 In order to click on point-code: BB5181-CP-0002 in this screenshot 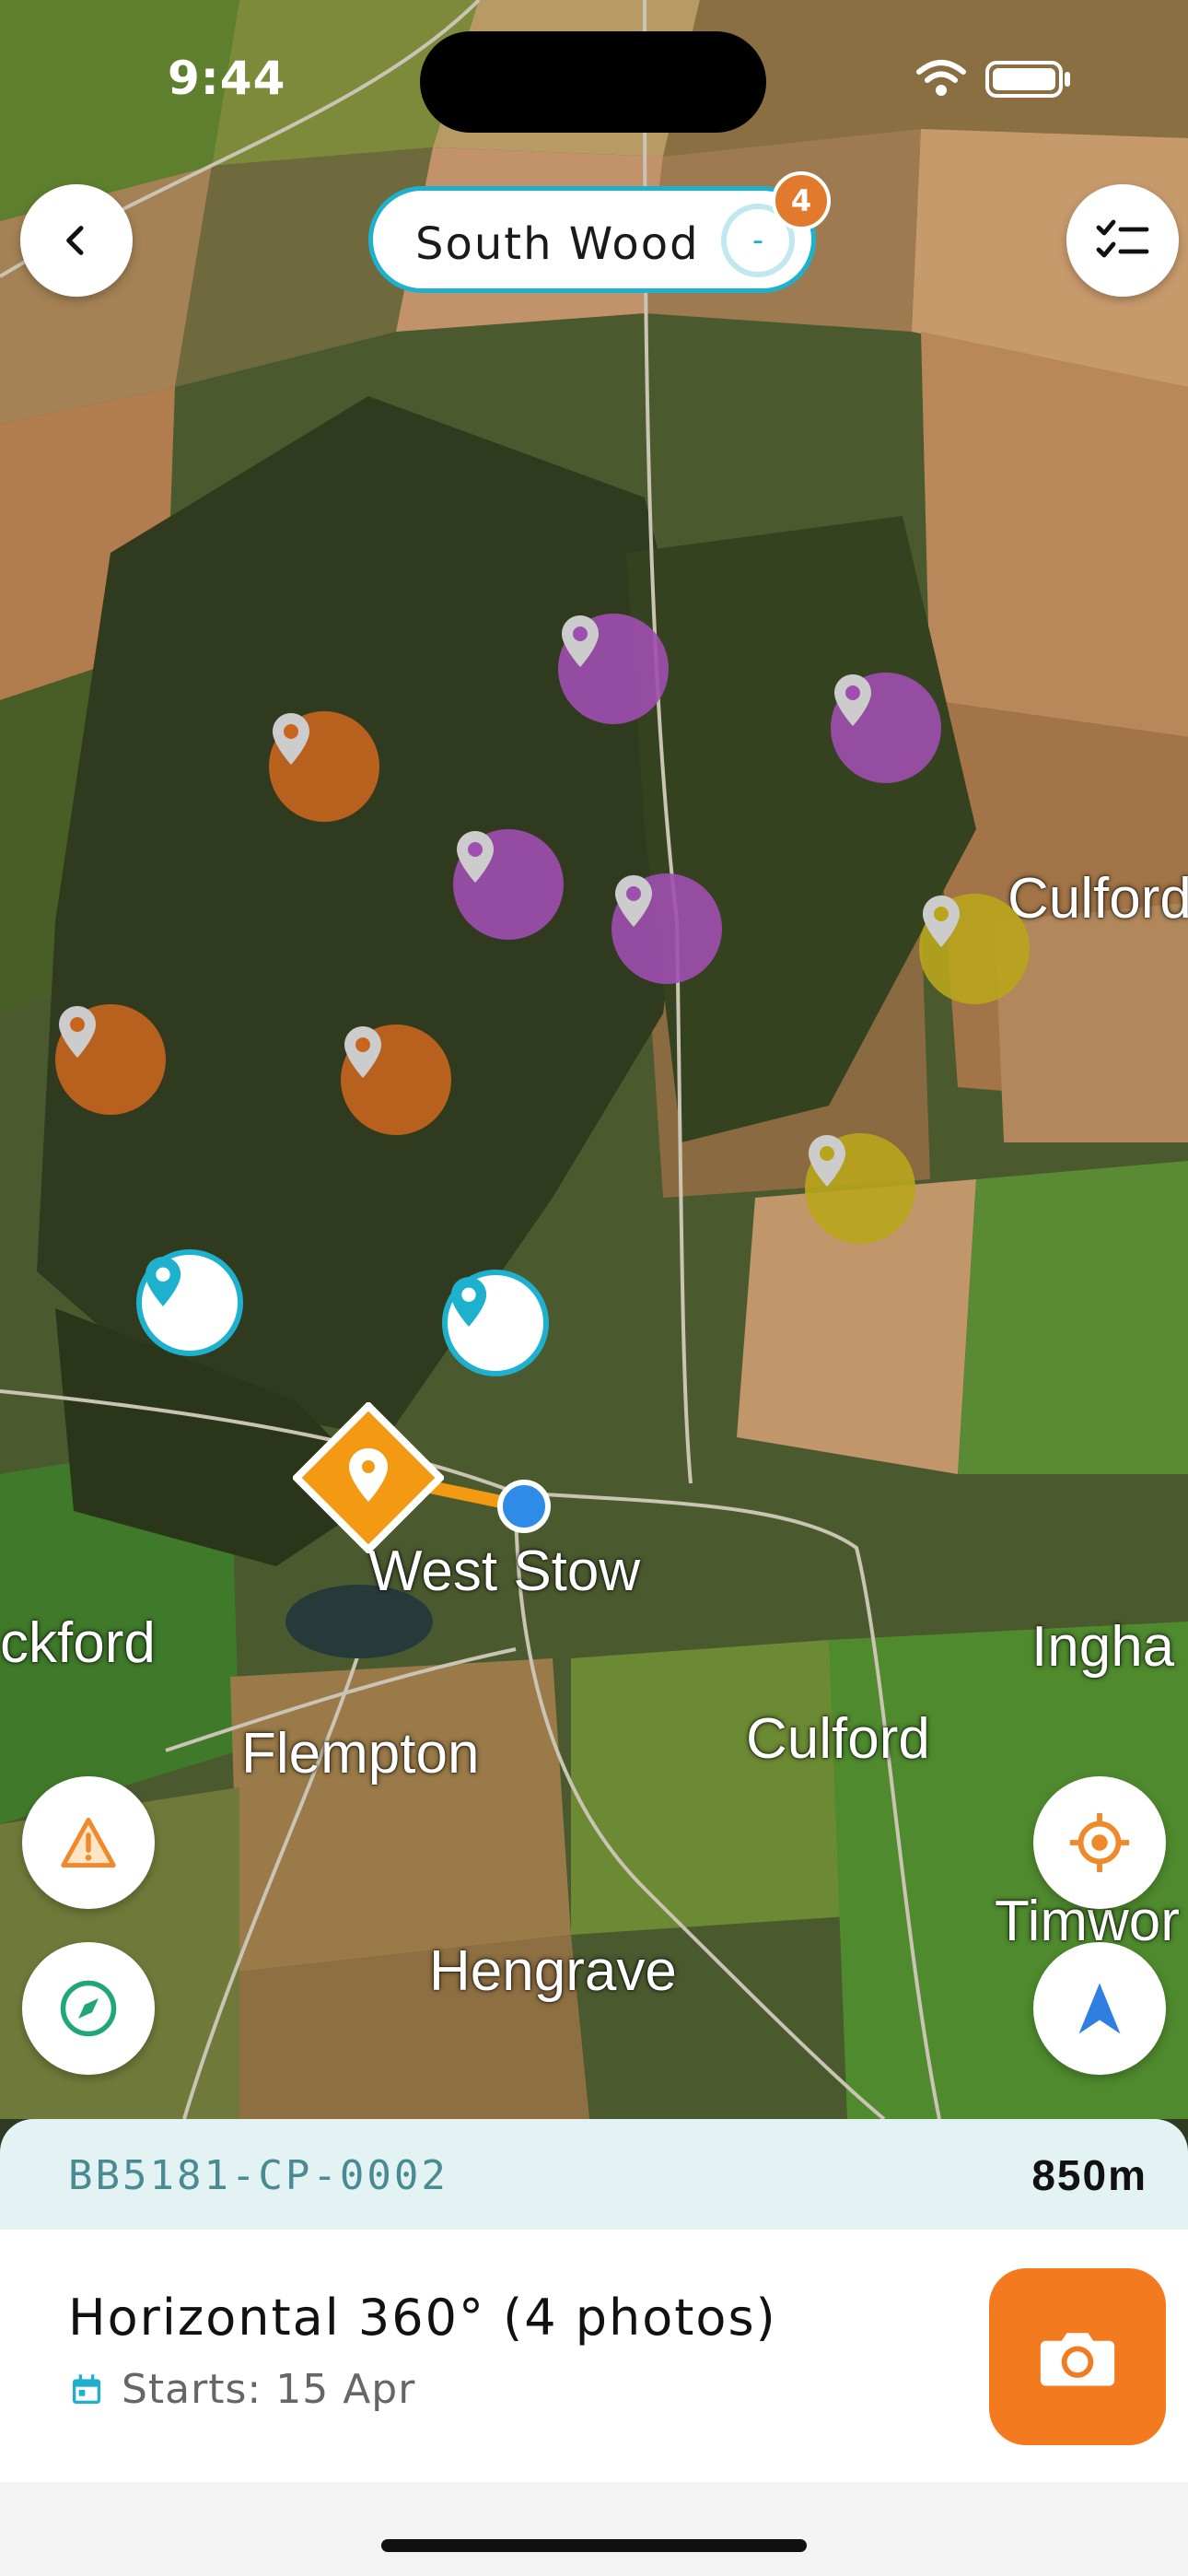, I will do `click(258, 2175)`.